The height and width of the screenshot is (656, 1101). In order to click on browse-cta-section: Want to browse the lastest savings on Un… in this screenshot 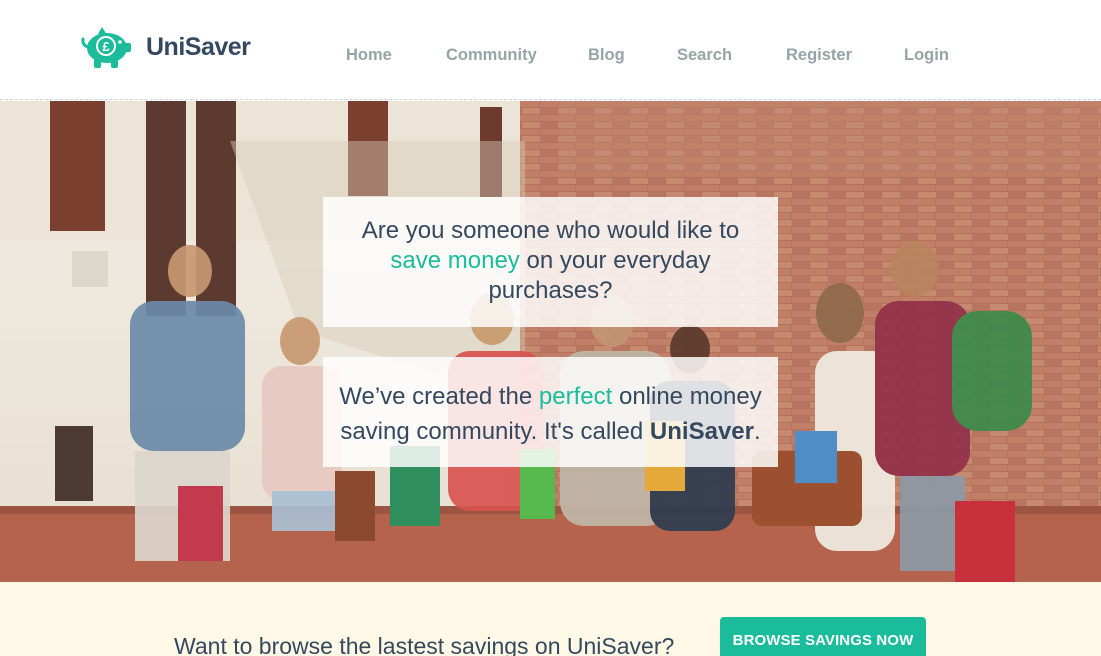, I will do `click(550, 619)`.